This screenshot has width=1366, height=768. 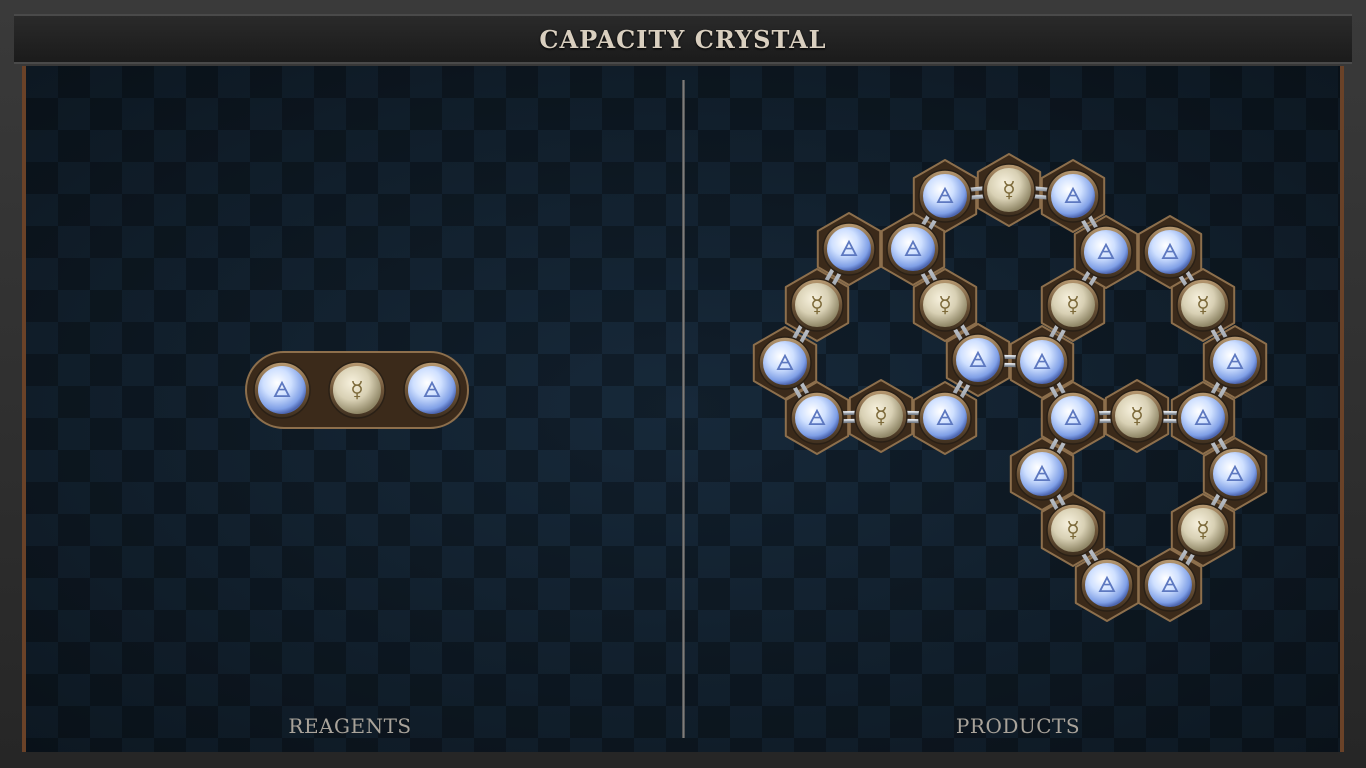 What do you see at coordinates (350, 726) in the screenshot?
I see `reagents-label: REAGENTS` at bounding box center [350, 726].